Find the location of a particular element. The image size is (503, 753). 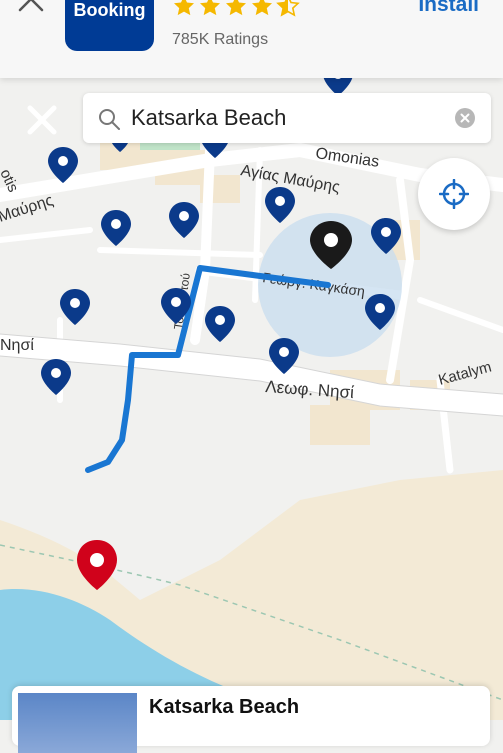

crosshair-icon is located at coordinates (454, 194).